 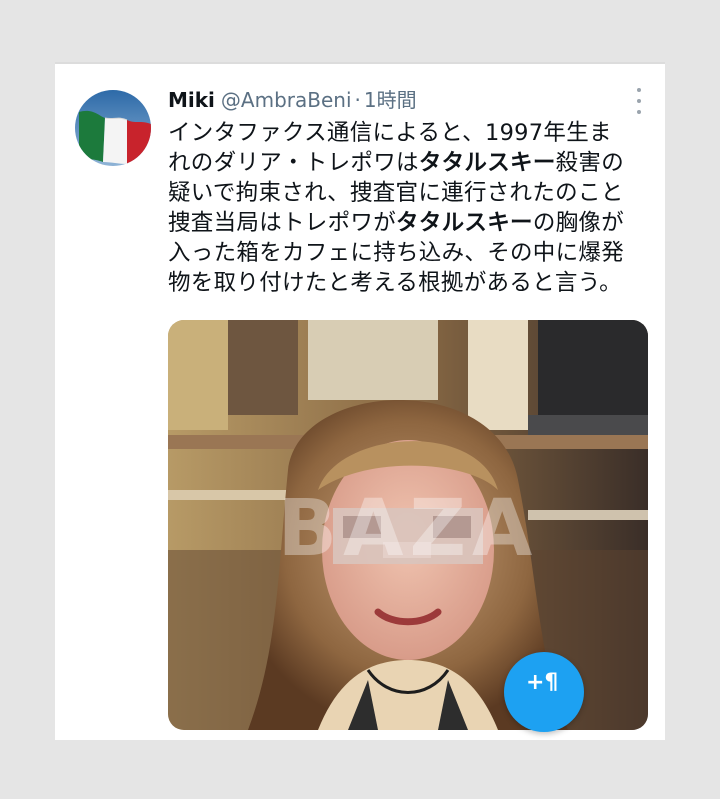 I want to click on tweet-text-line: インタファクス通信によると、1997年生ま, so click(x=390, y=133).